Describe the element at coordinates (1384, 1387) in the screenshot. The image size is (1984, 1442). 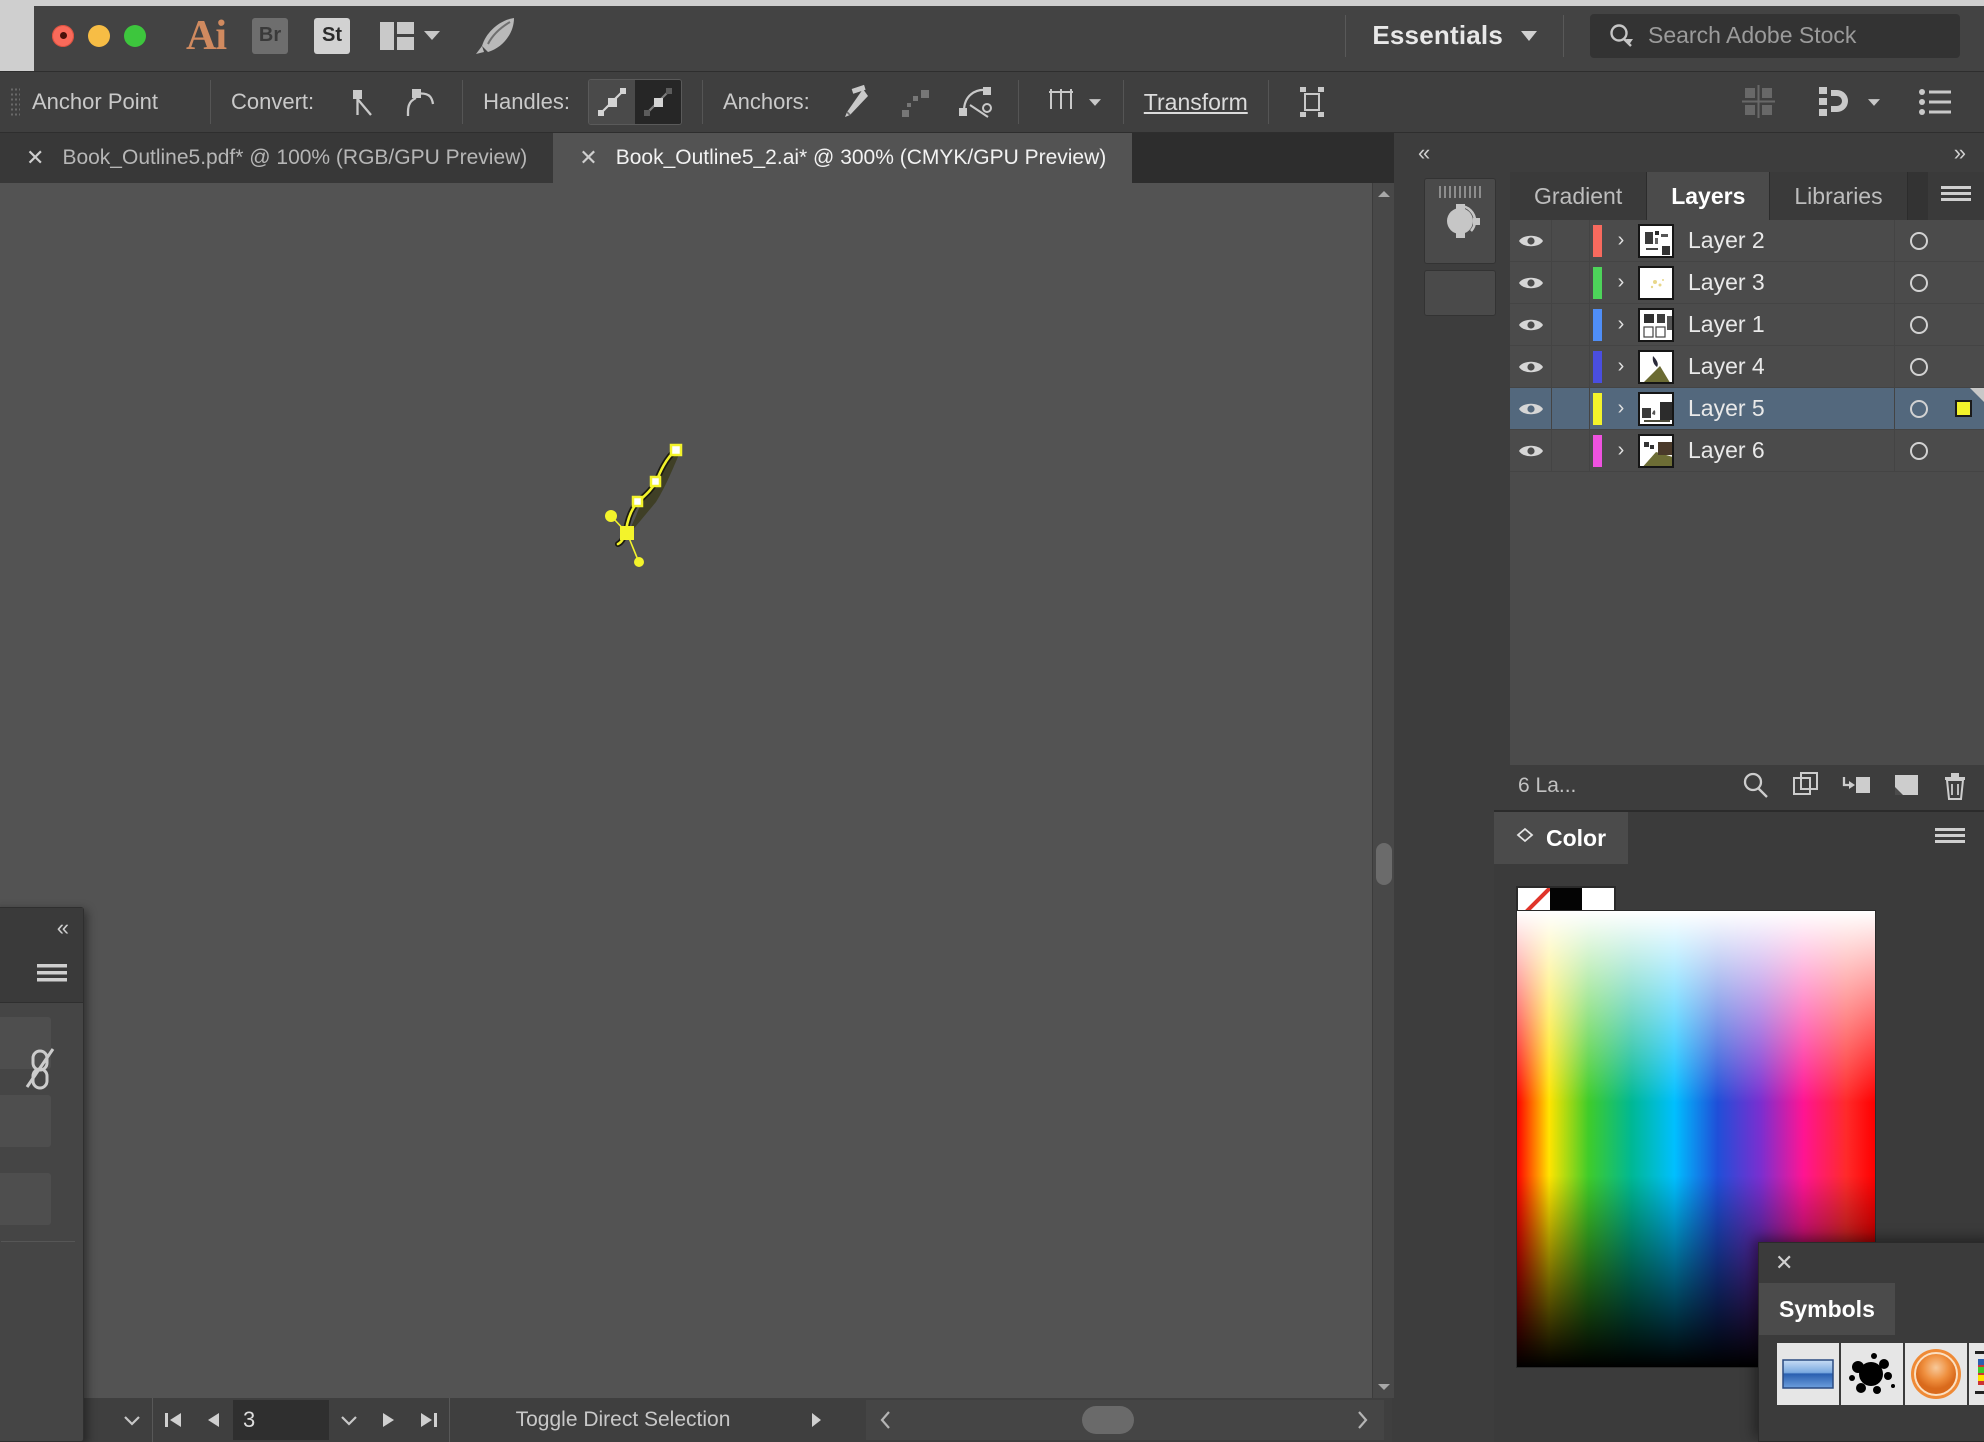
I see `scroll-down-arrow` at that location.